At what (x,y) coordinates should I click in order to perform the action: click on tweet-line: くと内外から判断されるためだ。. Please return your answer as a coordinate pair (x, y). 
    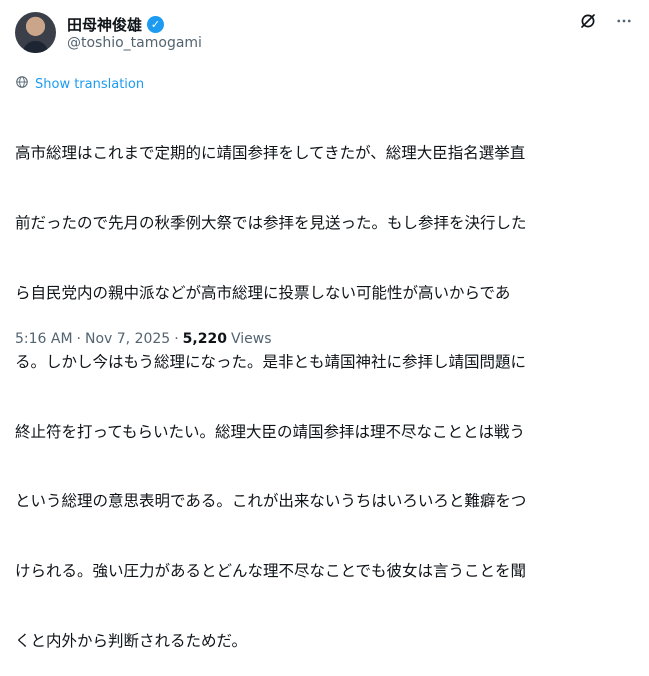
    Looking at the image, I should click on (131, 640).